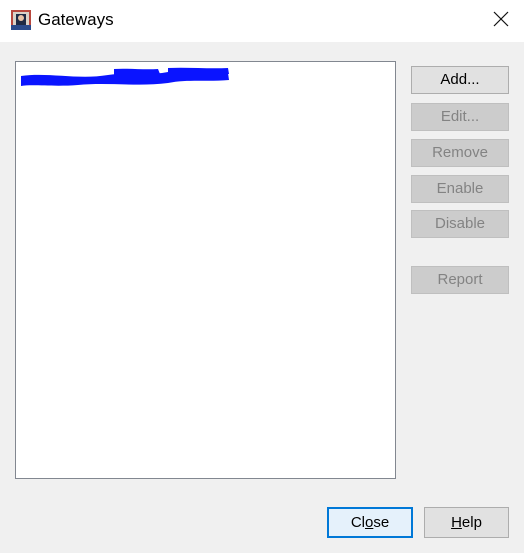 The width and height of the screenshot is (524, 553). I want to click on close-button: Close, so click(370, 522).